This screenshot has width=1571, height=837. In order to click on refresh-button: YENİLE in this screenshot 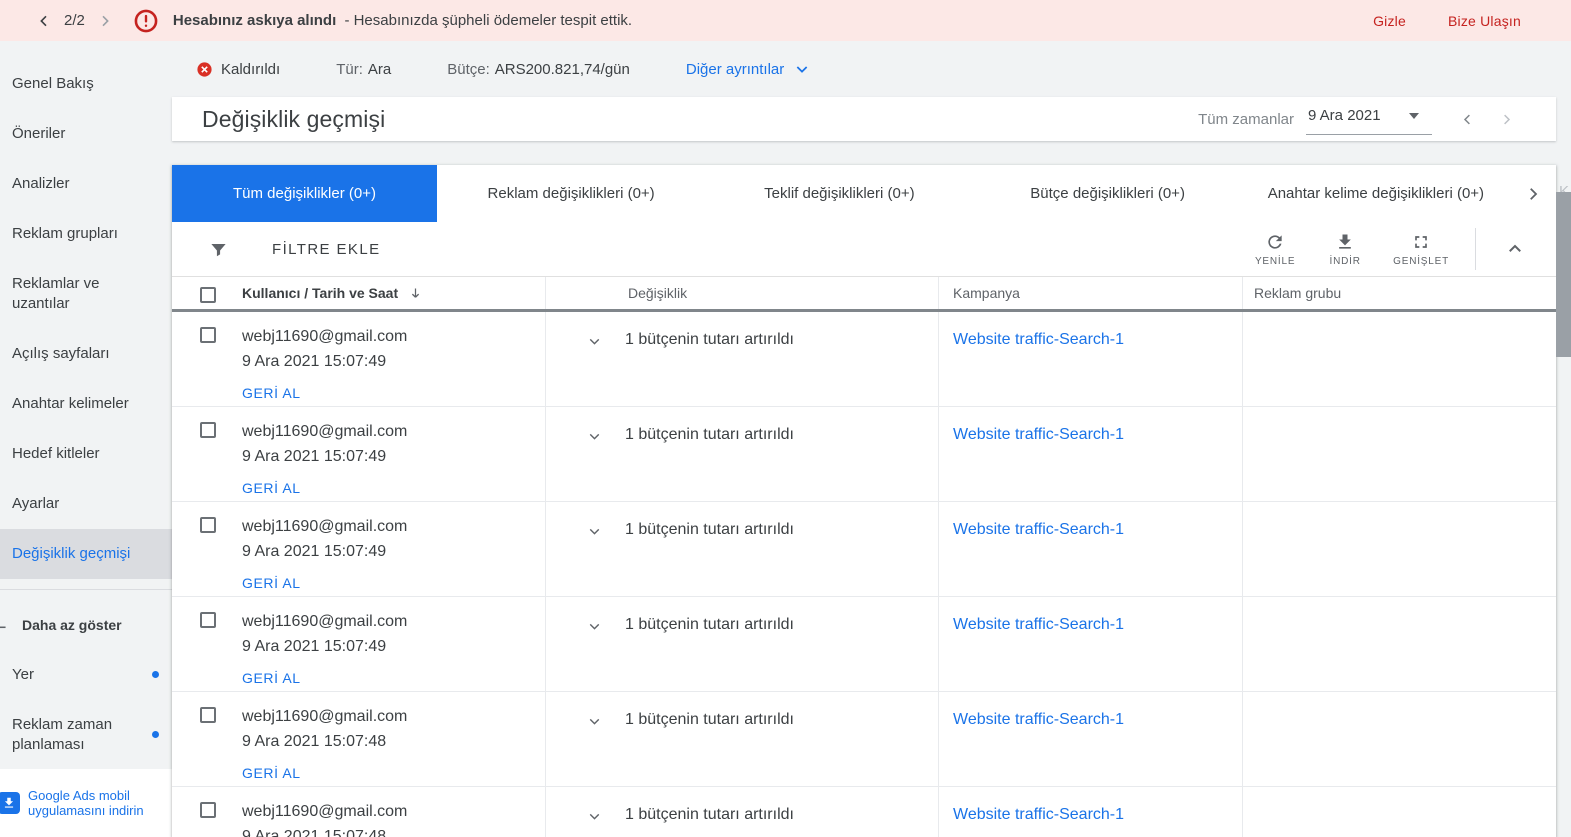, I will do `click(1275, 249)`.